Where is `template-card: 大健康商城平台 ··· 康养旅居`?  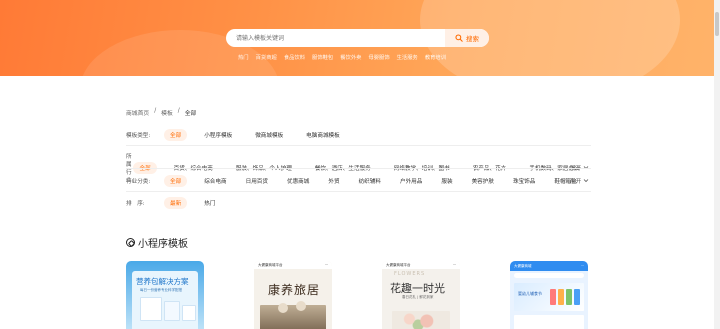 template-card: 大健康商城平台 ··· 康养旅居 is located at coordinates (293, 295).